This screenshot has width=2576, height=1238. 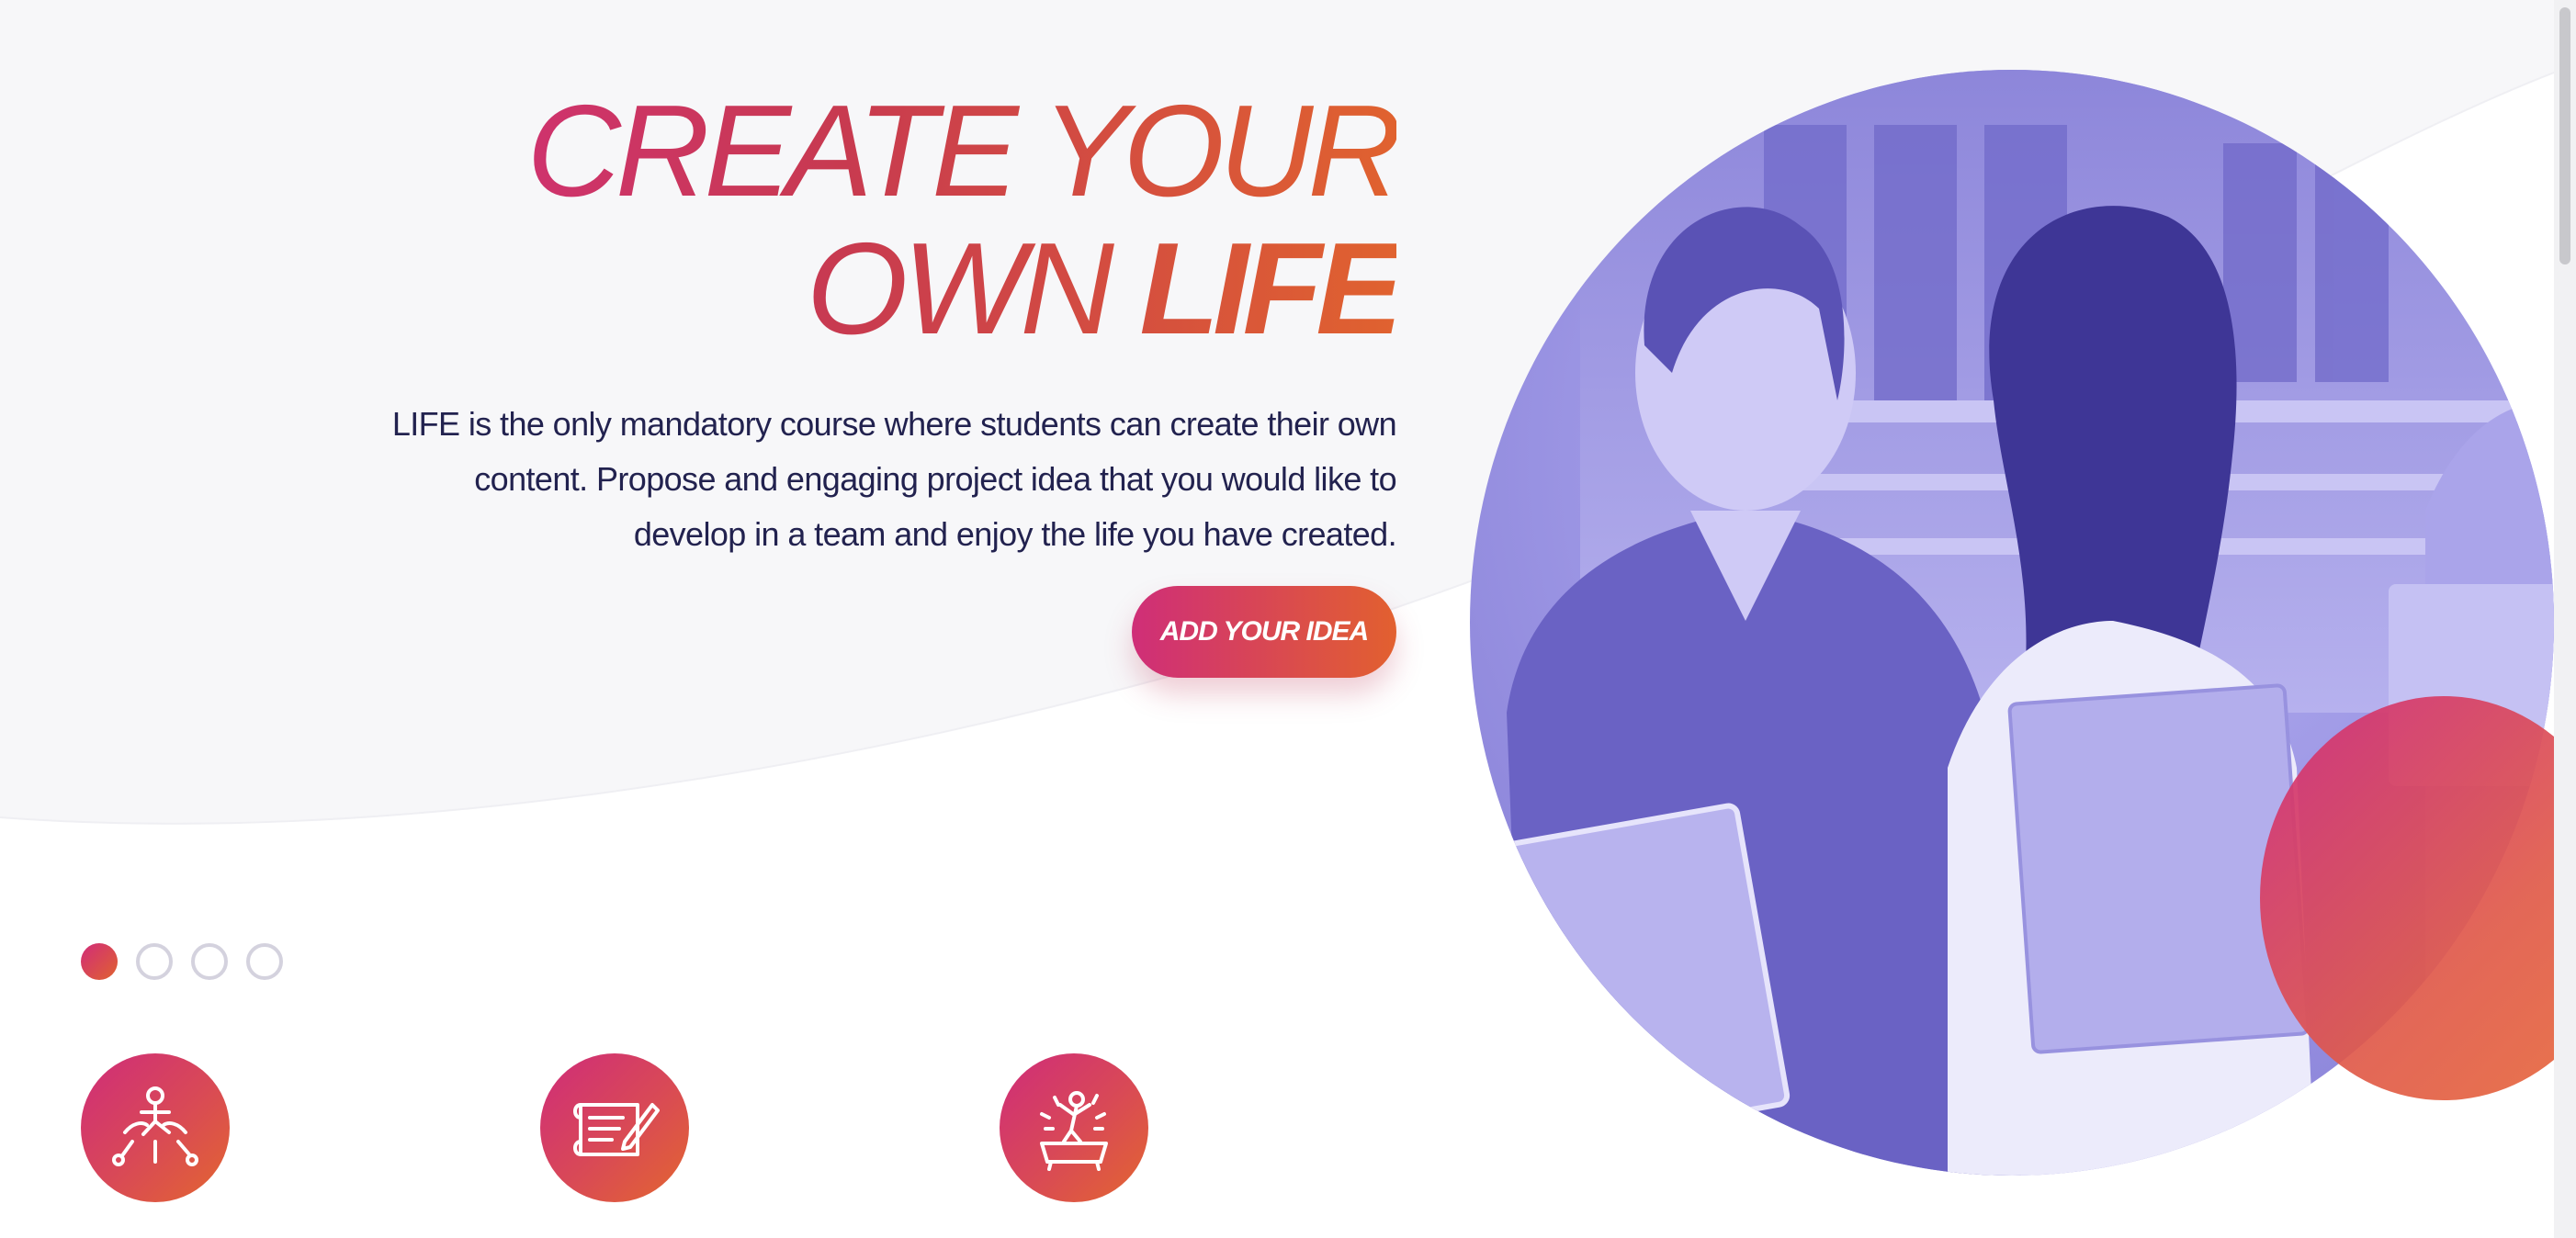 What do you see at coordinates (182, 961) in the screenshot?
I see `carousel-pagination` at bounding box center [182, 961].